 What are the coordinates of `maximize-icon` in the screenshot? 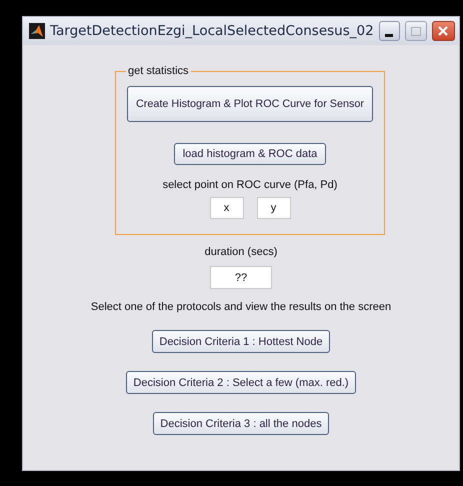 It's located at (415, 31).